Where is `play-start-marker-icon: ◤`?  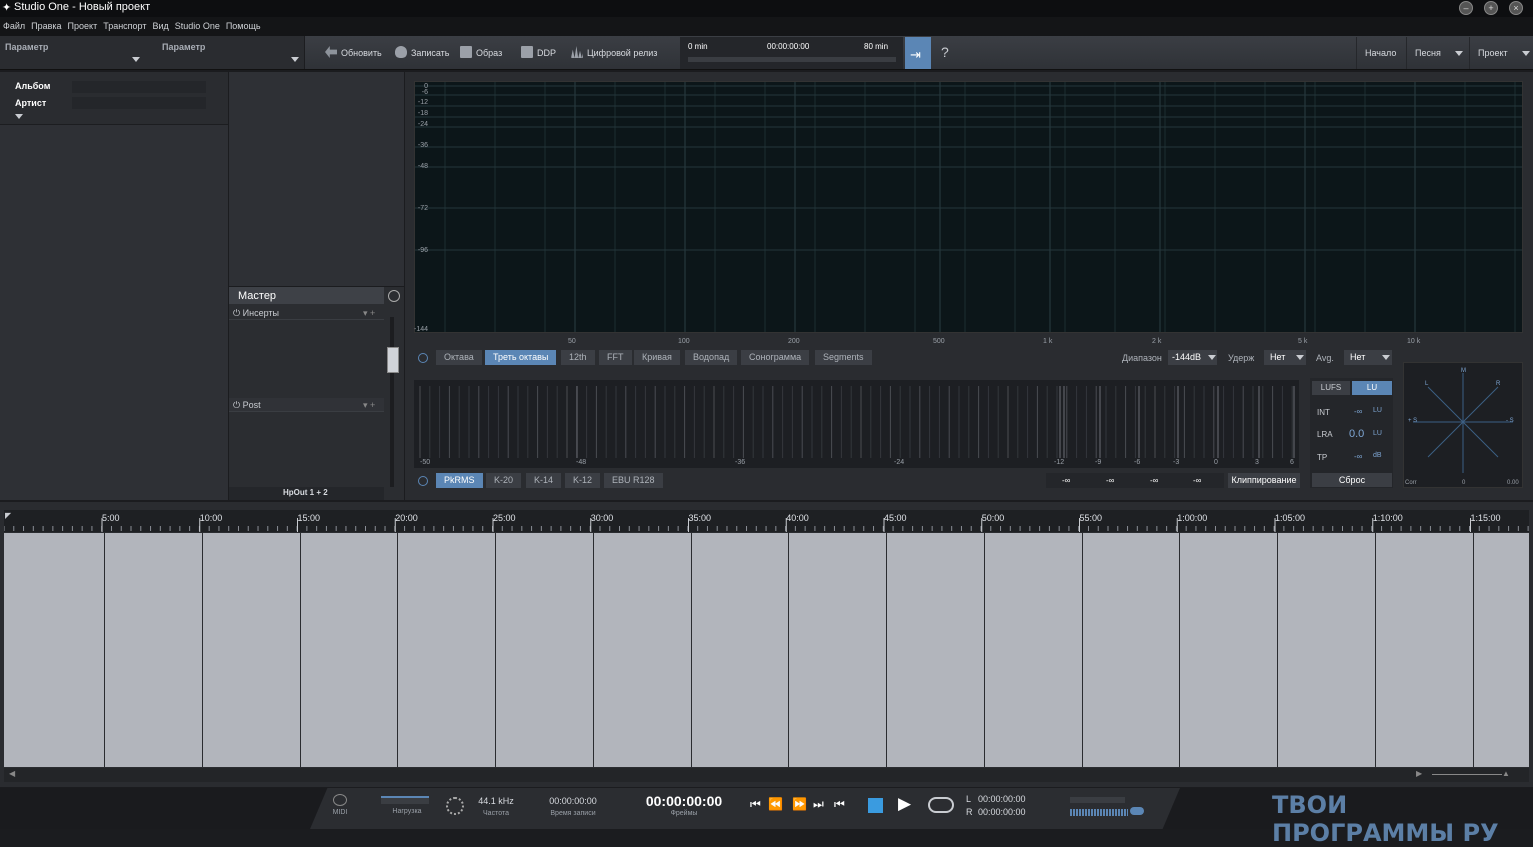
play-start-marker-icon: ◤ is located at coordinates (8, 515).